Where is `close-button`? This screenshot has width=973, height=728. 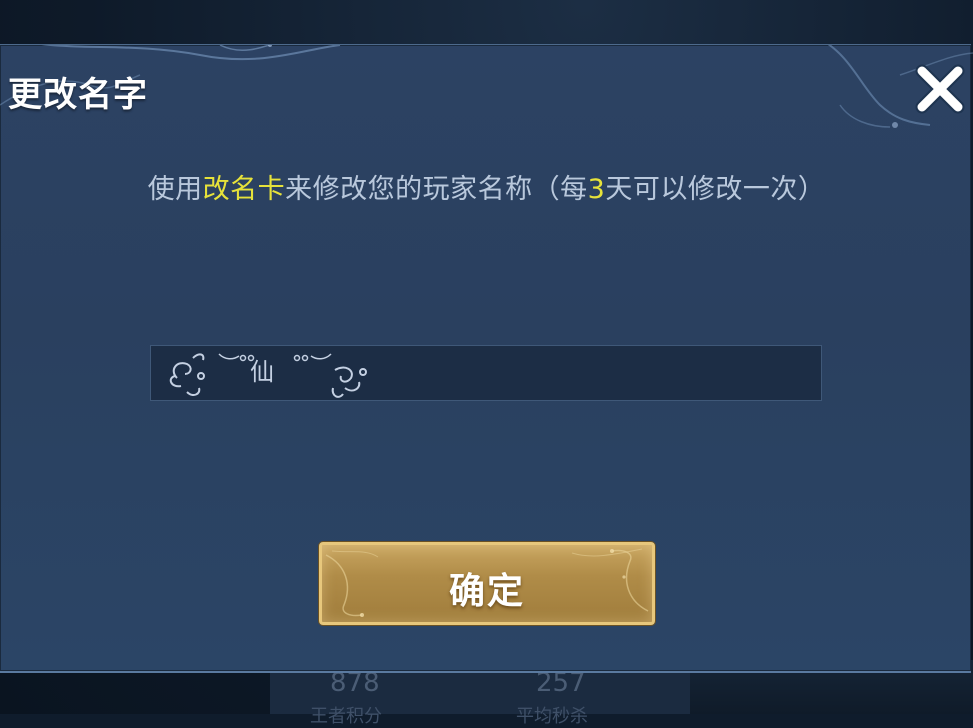
close-button is located at coordinates (940, 89).